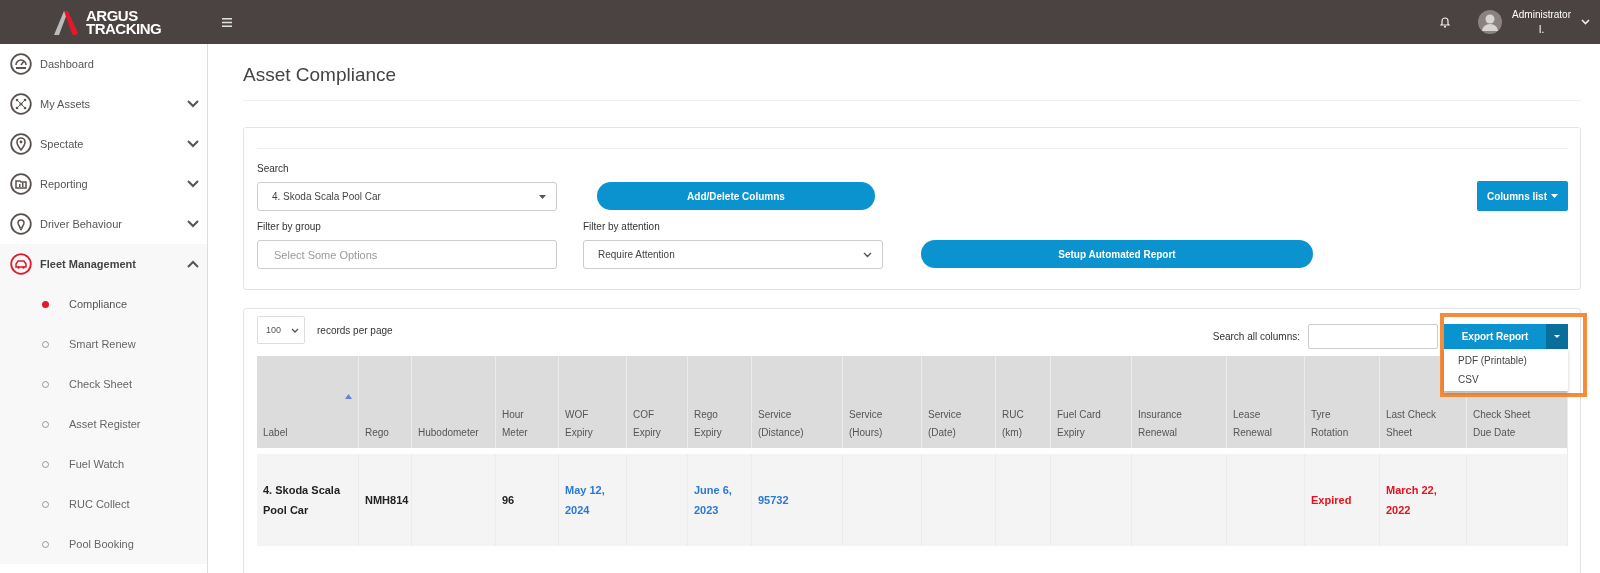 Image resolution: width=1600 pixels, height=573 pixels. I want to click on chevron-up-icon, so click(193, 264).